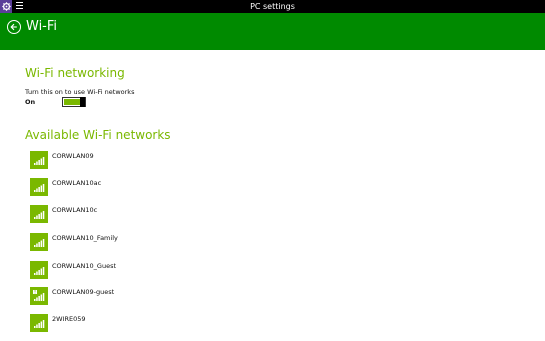  What do you see at coordinates (42, 26) in the screenshot?
I see `page-title: Wi-Fi` at bounding box center [42, 26].